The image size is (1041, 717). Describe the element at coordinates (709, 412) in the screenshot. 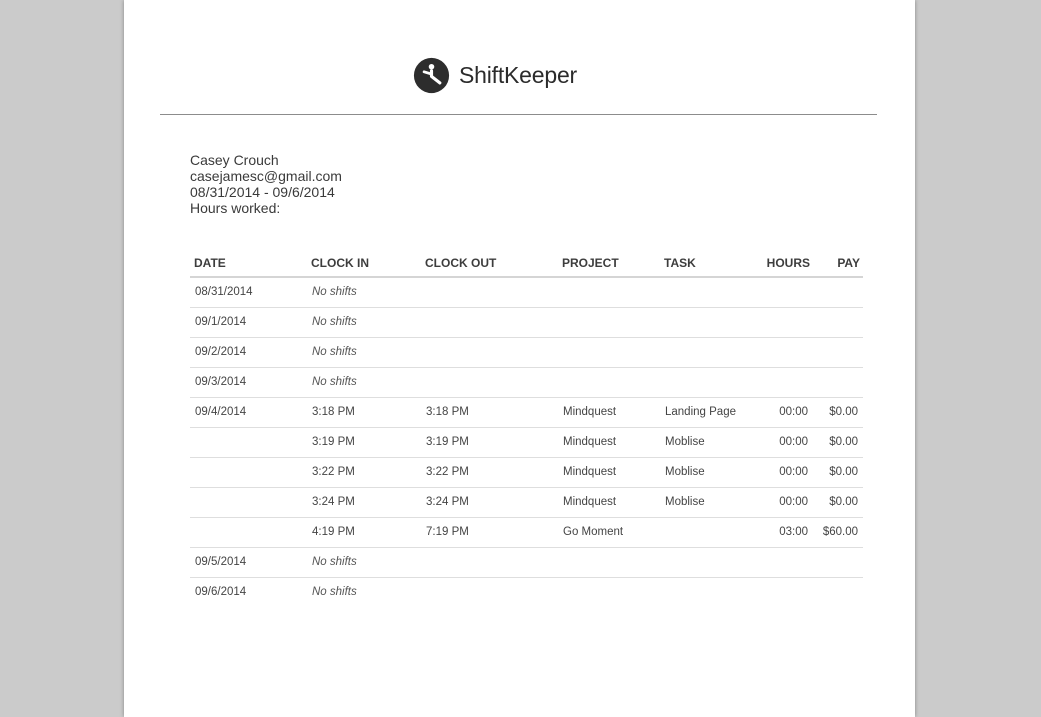

I see `cell-task: Landing Page` at that location.